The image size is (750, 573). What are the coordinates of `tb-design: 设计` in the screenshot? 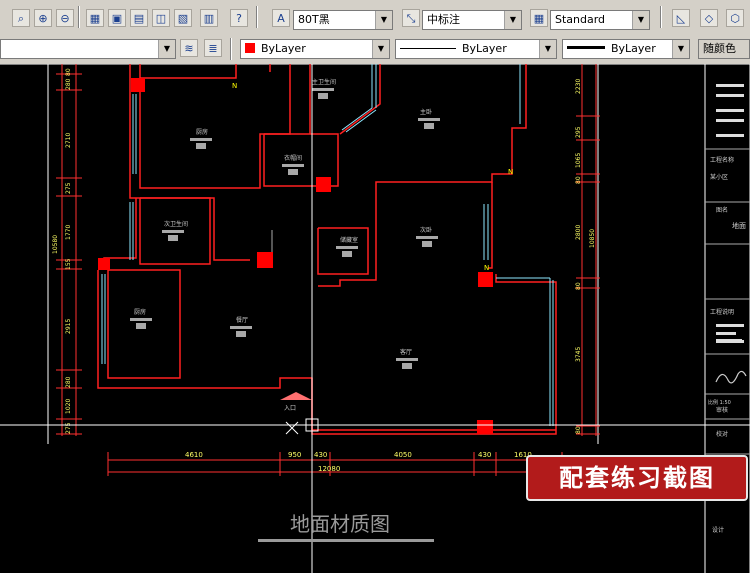 It's located at (718, 530).